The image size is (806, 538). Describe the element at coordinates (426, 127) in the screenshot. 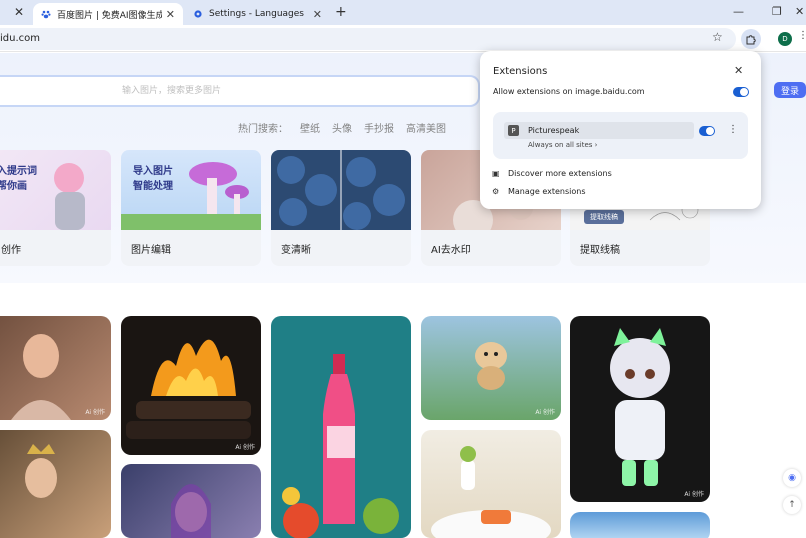

I see `hot-keyword: 高清美图` at that location.